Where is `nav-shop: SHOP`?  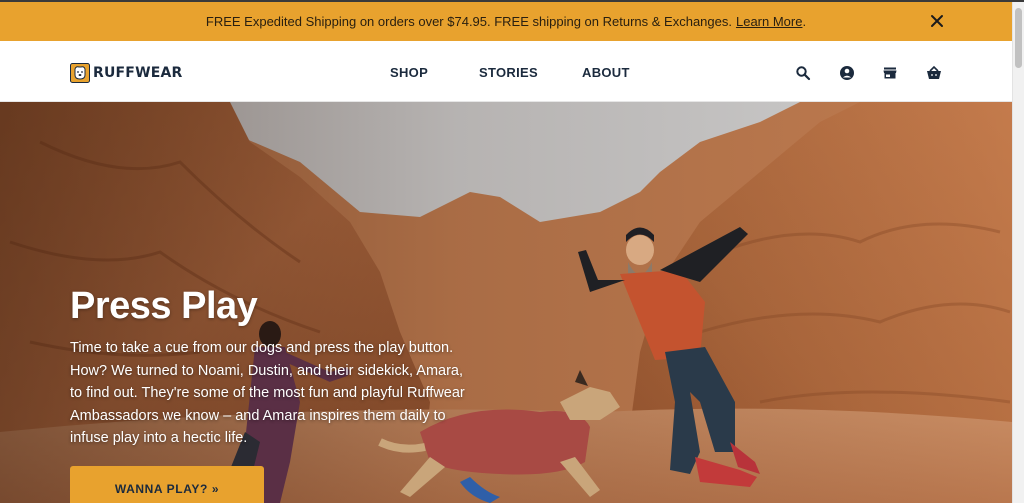
nav-shop: SHOP is located at coordinates (409, 72).